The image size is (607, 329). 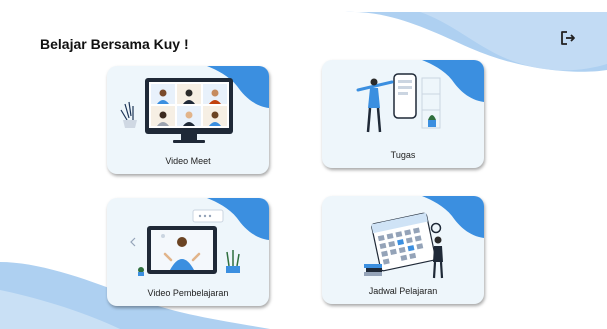 I want to click on menu-card-tugas: Tugas, so click(x=403, y=114).